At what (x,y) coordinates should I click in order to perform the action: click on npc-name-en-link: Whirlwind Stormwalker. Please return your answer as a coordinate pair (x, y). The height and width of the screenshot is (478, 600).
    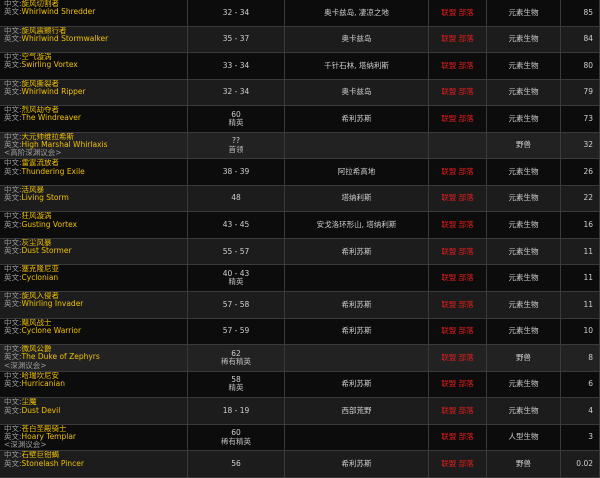
    Looking at the image, I should click on (65, 38).